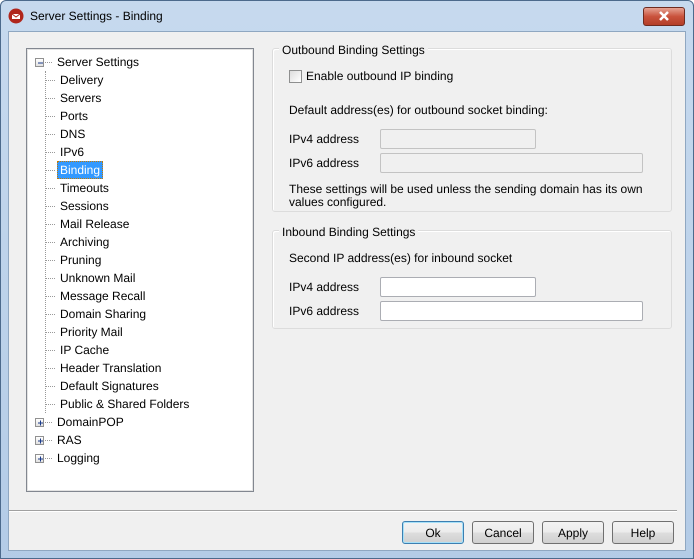  What do you see at coordinates (102, 296) in the screenshot?
I see `tree-item: Message Recall` at bounding box center [102, 296].